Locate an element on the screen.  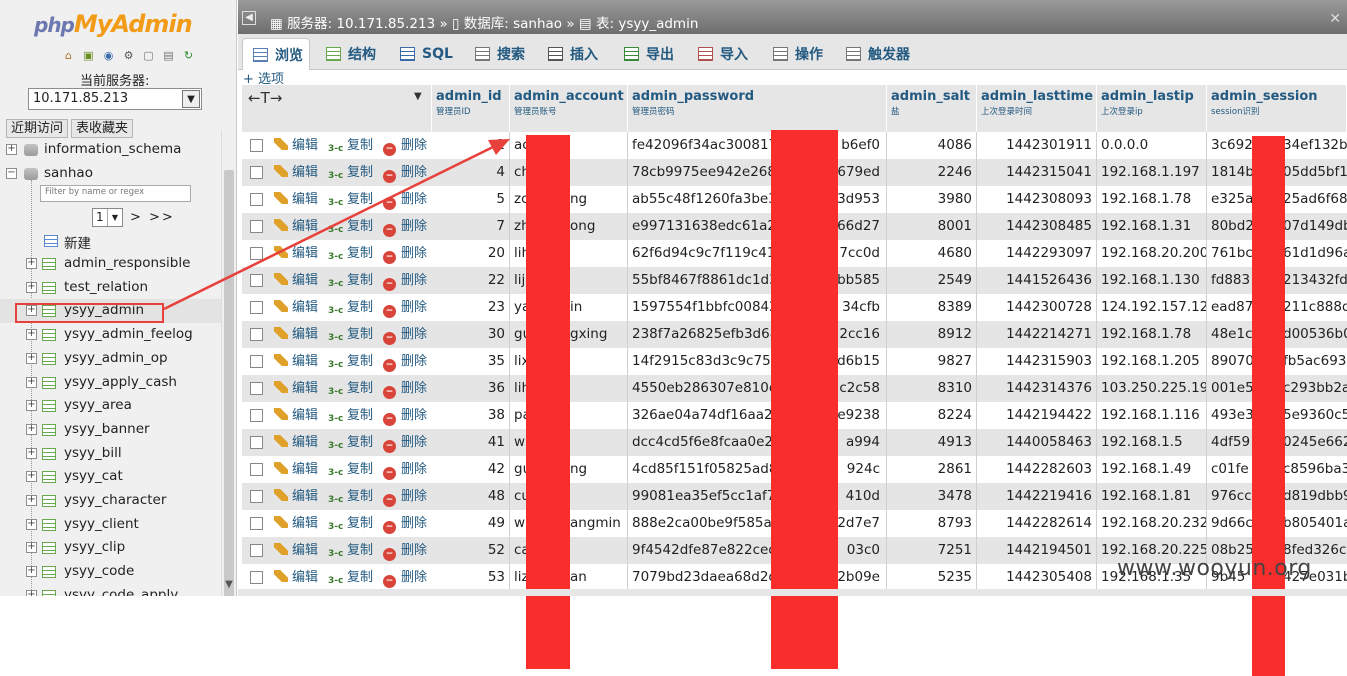
cell-admin-id: 22 is located at coordinates (471, 280).